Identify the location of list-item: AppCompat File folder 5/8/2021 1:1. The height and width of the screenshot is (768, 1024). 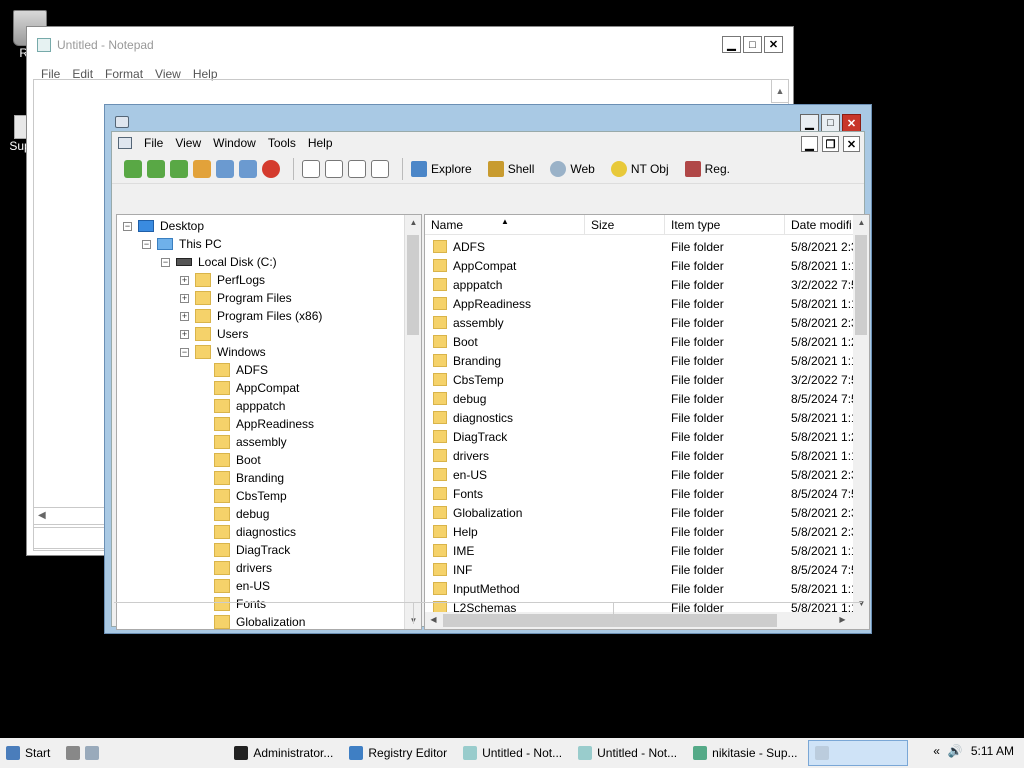
(640, 265).